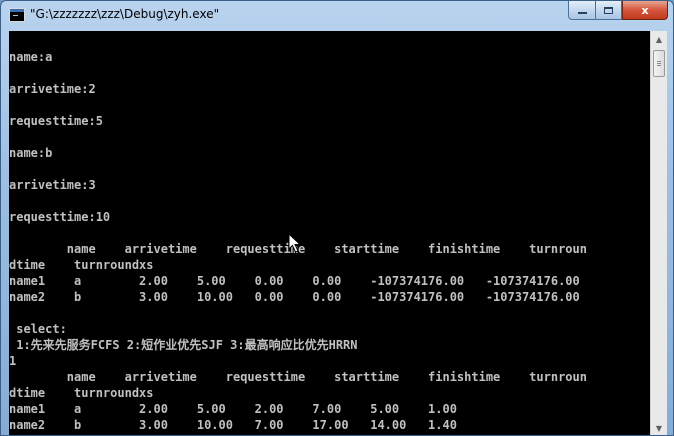 This screenshot has height=436, width=674. Describe the element at coordinates (659, 427) in the screenshot. I see `scroll-down-arrow-icon: ▼` at that location.